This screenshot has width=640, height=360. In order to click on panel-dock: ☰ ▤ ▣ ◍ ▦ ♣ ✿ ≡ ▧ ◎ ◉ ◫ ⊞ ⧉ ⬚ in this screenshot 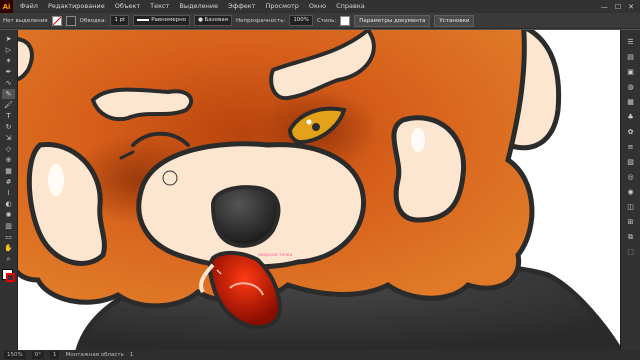, I will do `click(630, 190)`.